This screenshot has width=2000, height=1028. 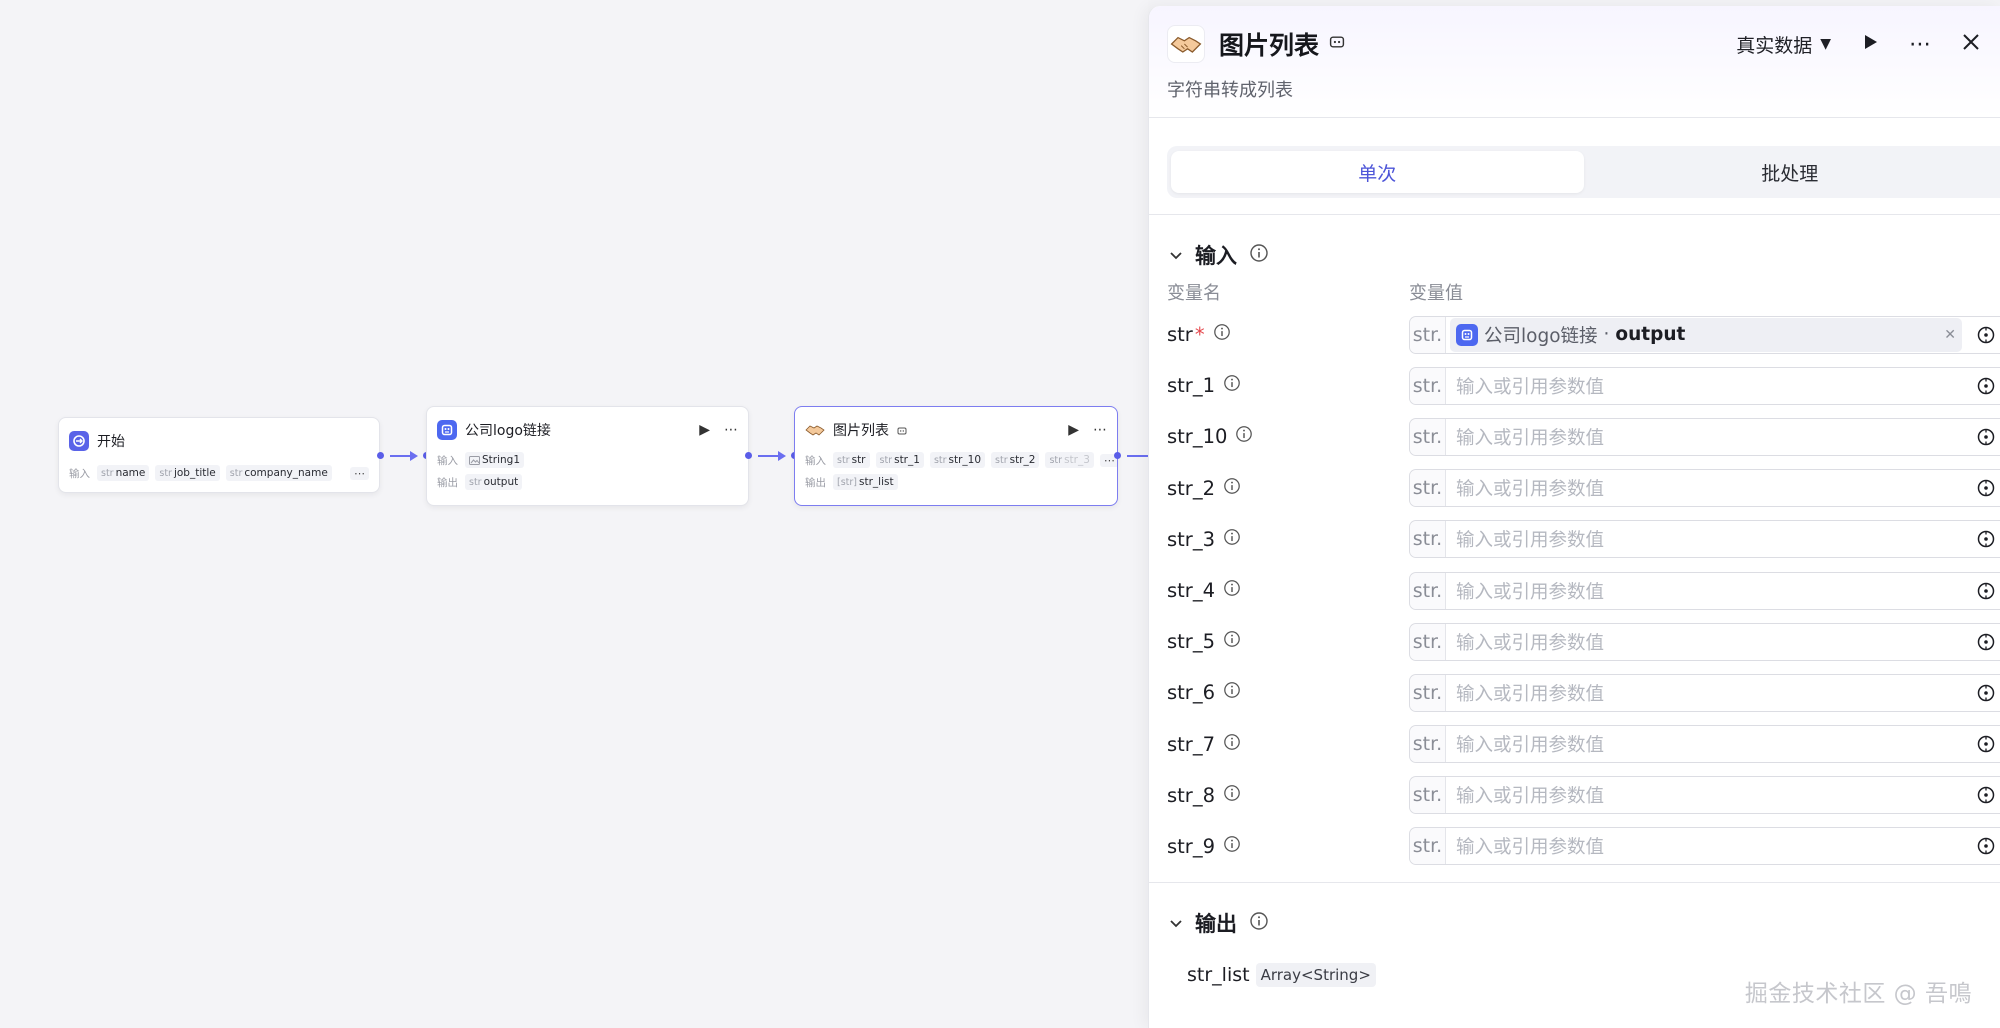 I want to click on edge, so click(x=400, y=456).